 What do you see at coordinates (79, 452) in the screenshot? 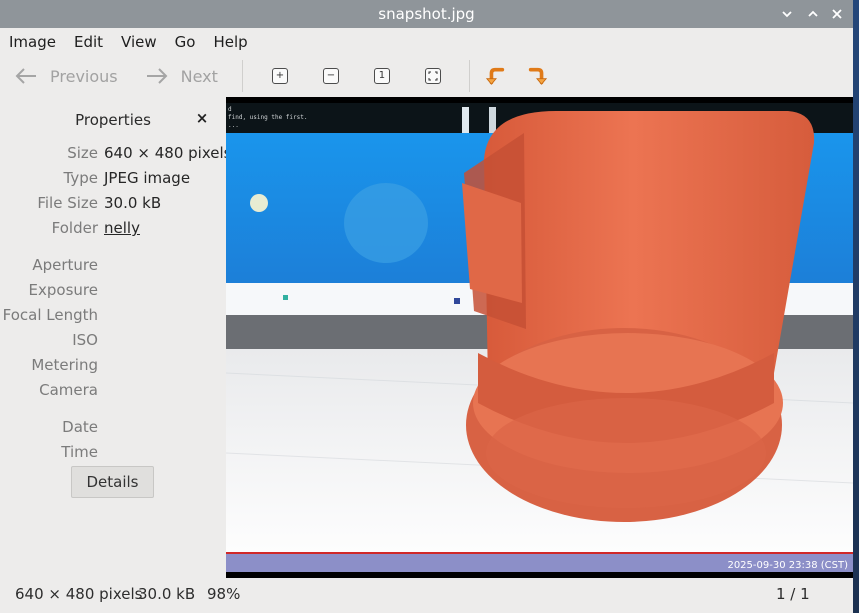
I see `prop-key: Time` at bounding box center [79, 452].